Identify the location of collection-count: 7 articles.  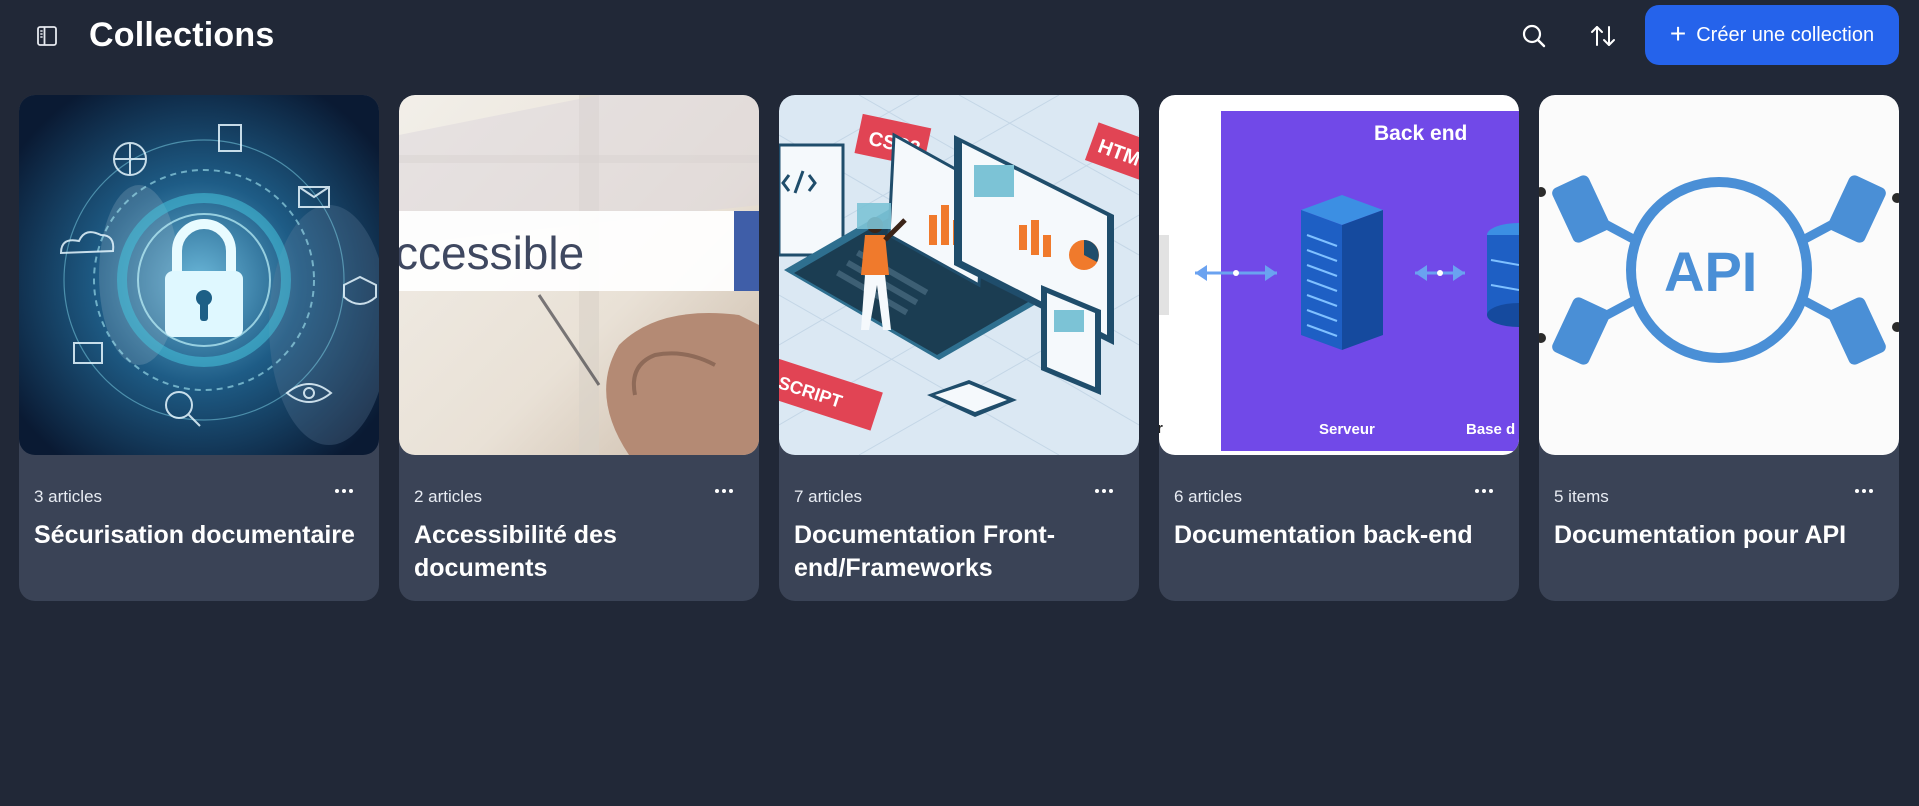
(828, 496).